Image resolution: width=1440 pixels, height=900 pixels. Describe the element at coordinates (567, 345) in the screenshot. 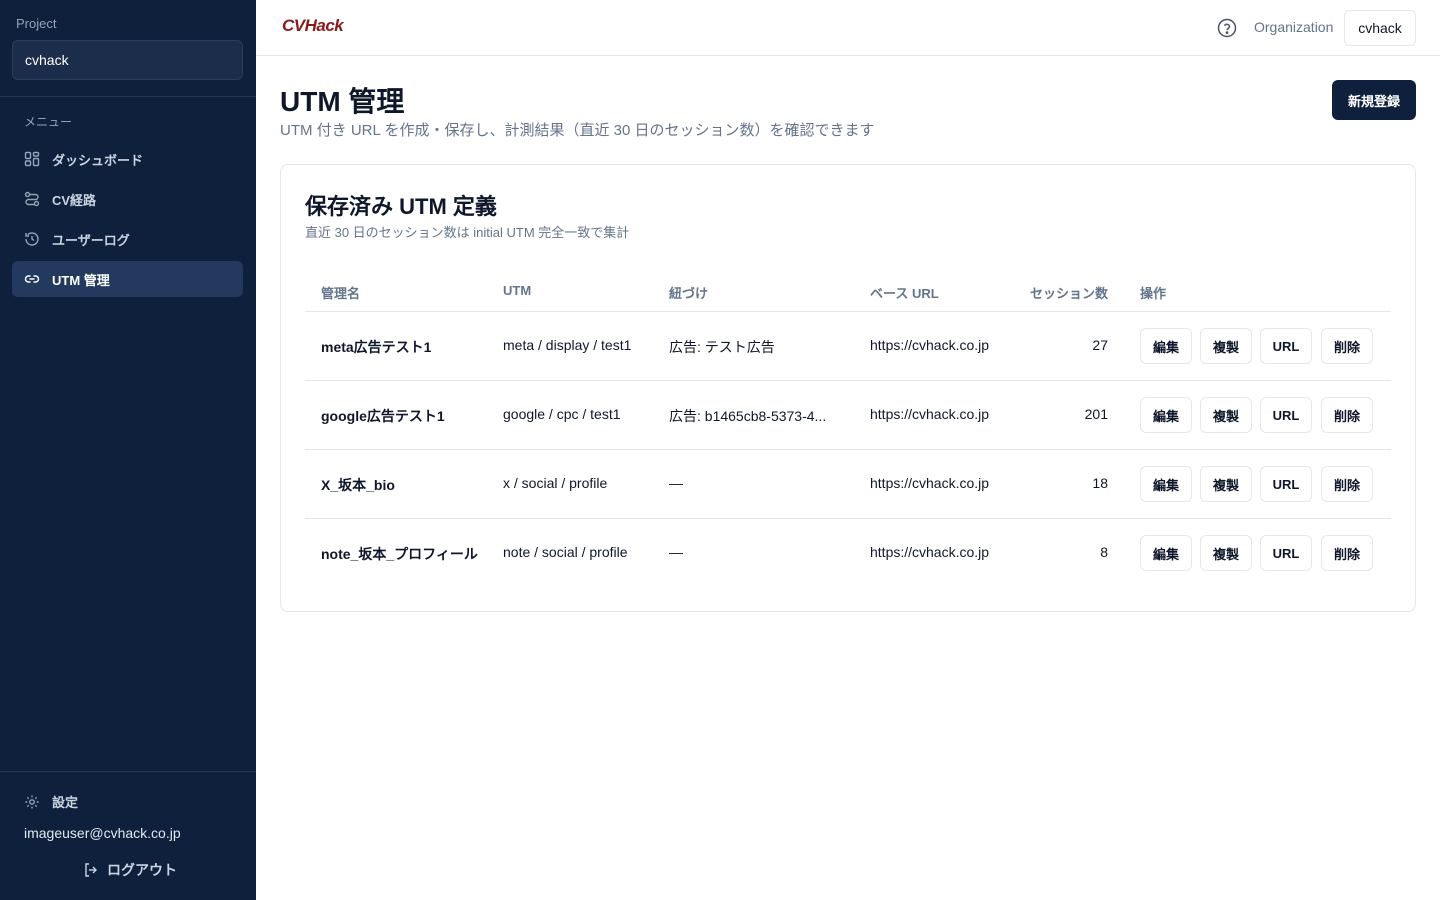

I see `row-utm: meta / display / test1` at that location.